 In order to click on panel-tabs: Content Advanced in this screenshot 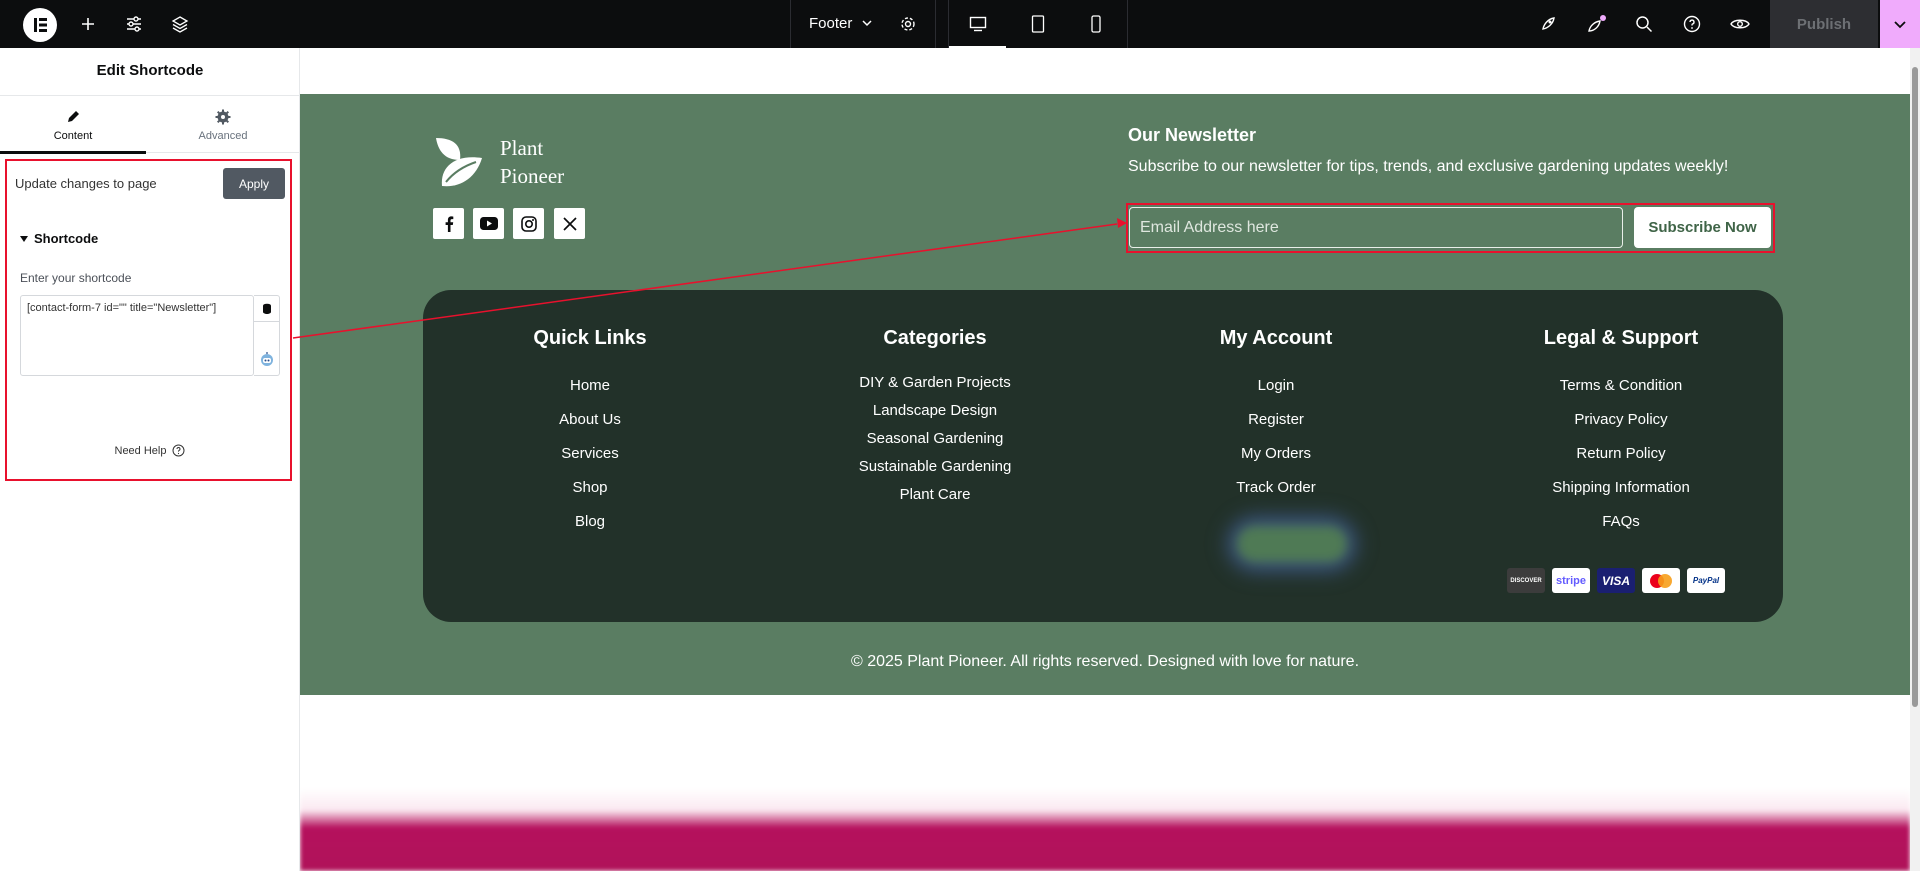, I will do `click(150, 124)`.